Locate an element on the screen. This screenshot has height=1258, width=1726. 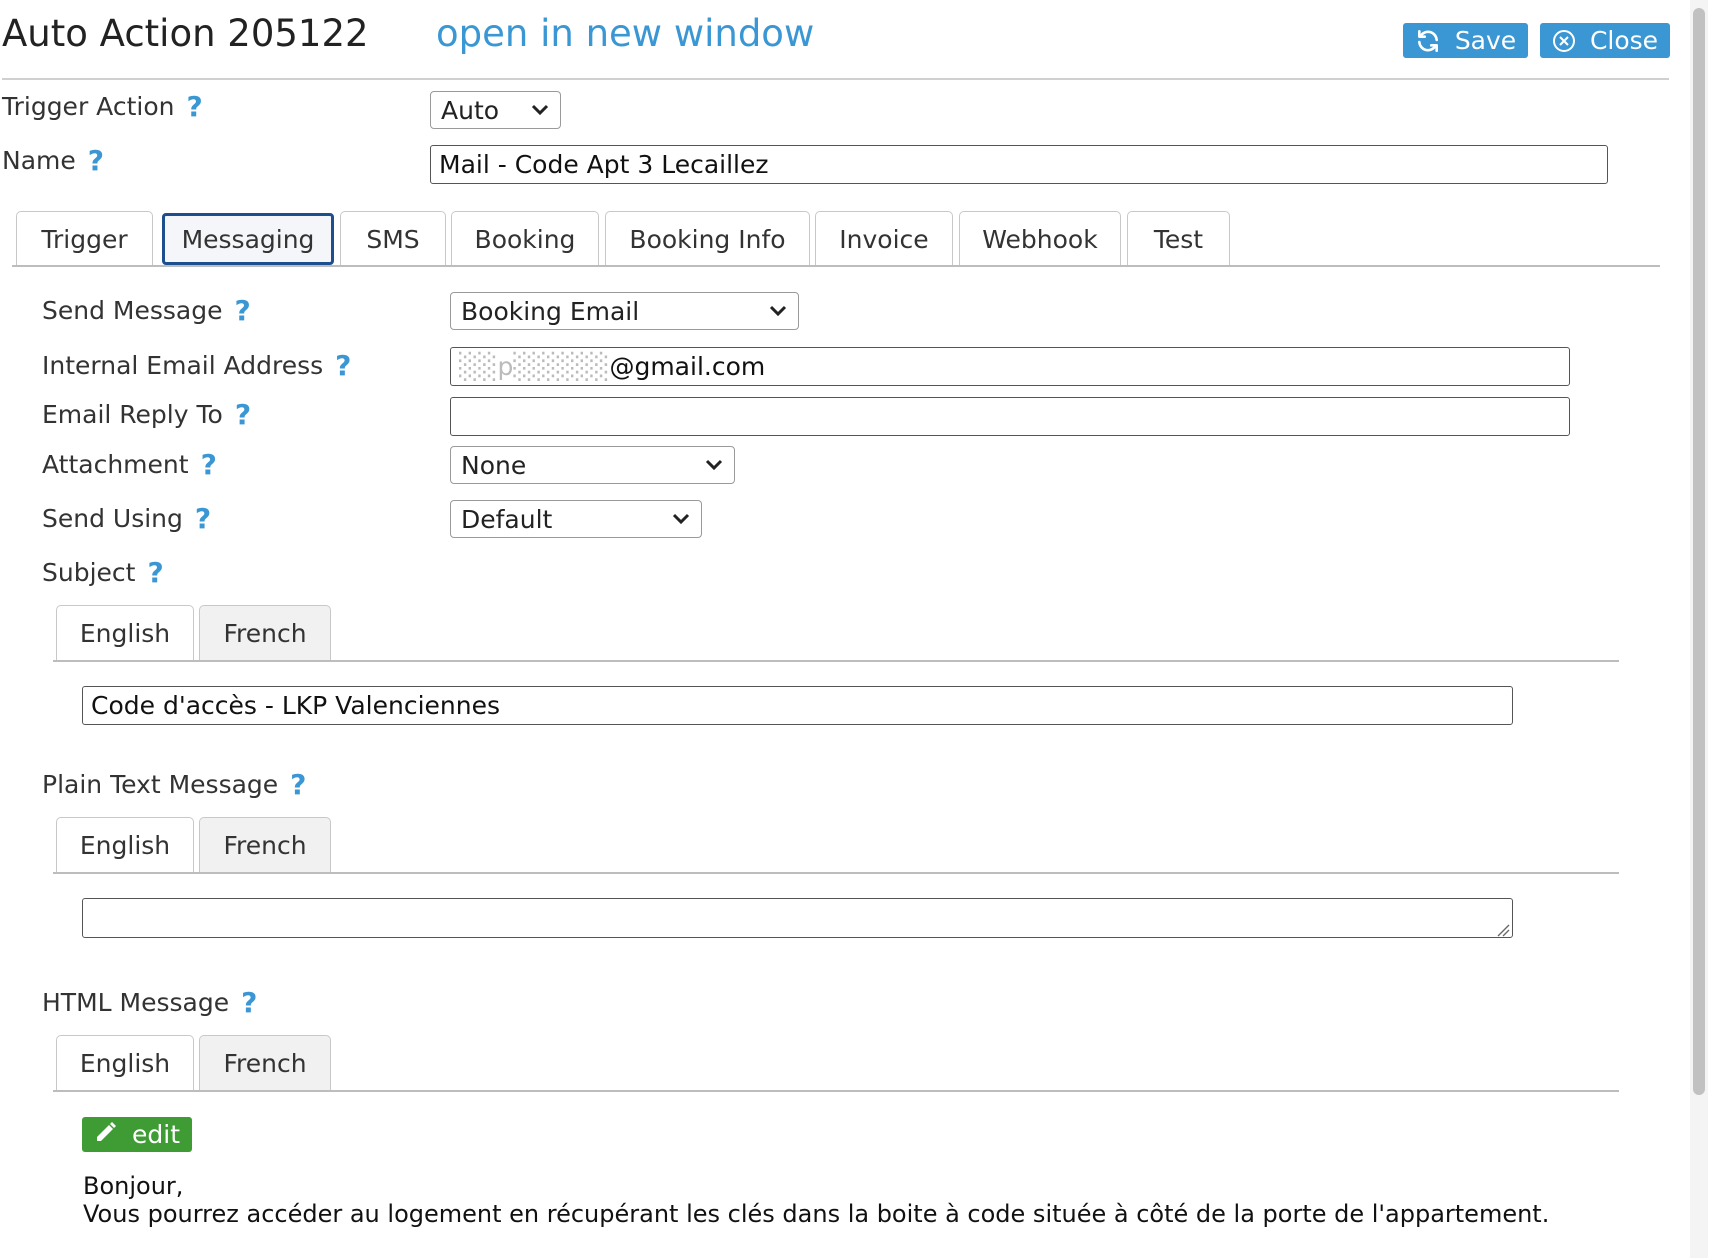
html-tab-french: French is located at coordinates (265, 1063).